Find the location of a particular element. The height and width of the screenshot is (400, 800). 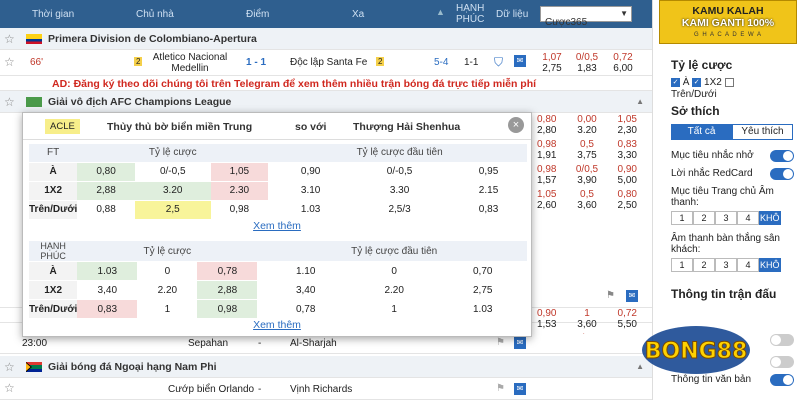

bg-odds-row: 1,05 0,5 0,80 is located at coordinates (587, 194).